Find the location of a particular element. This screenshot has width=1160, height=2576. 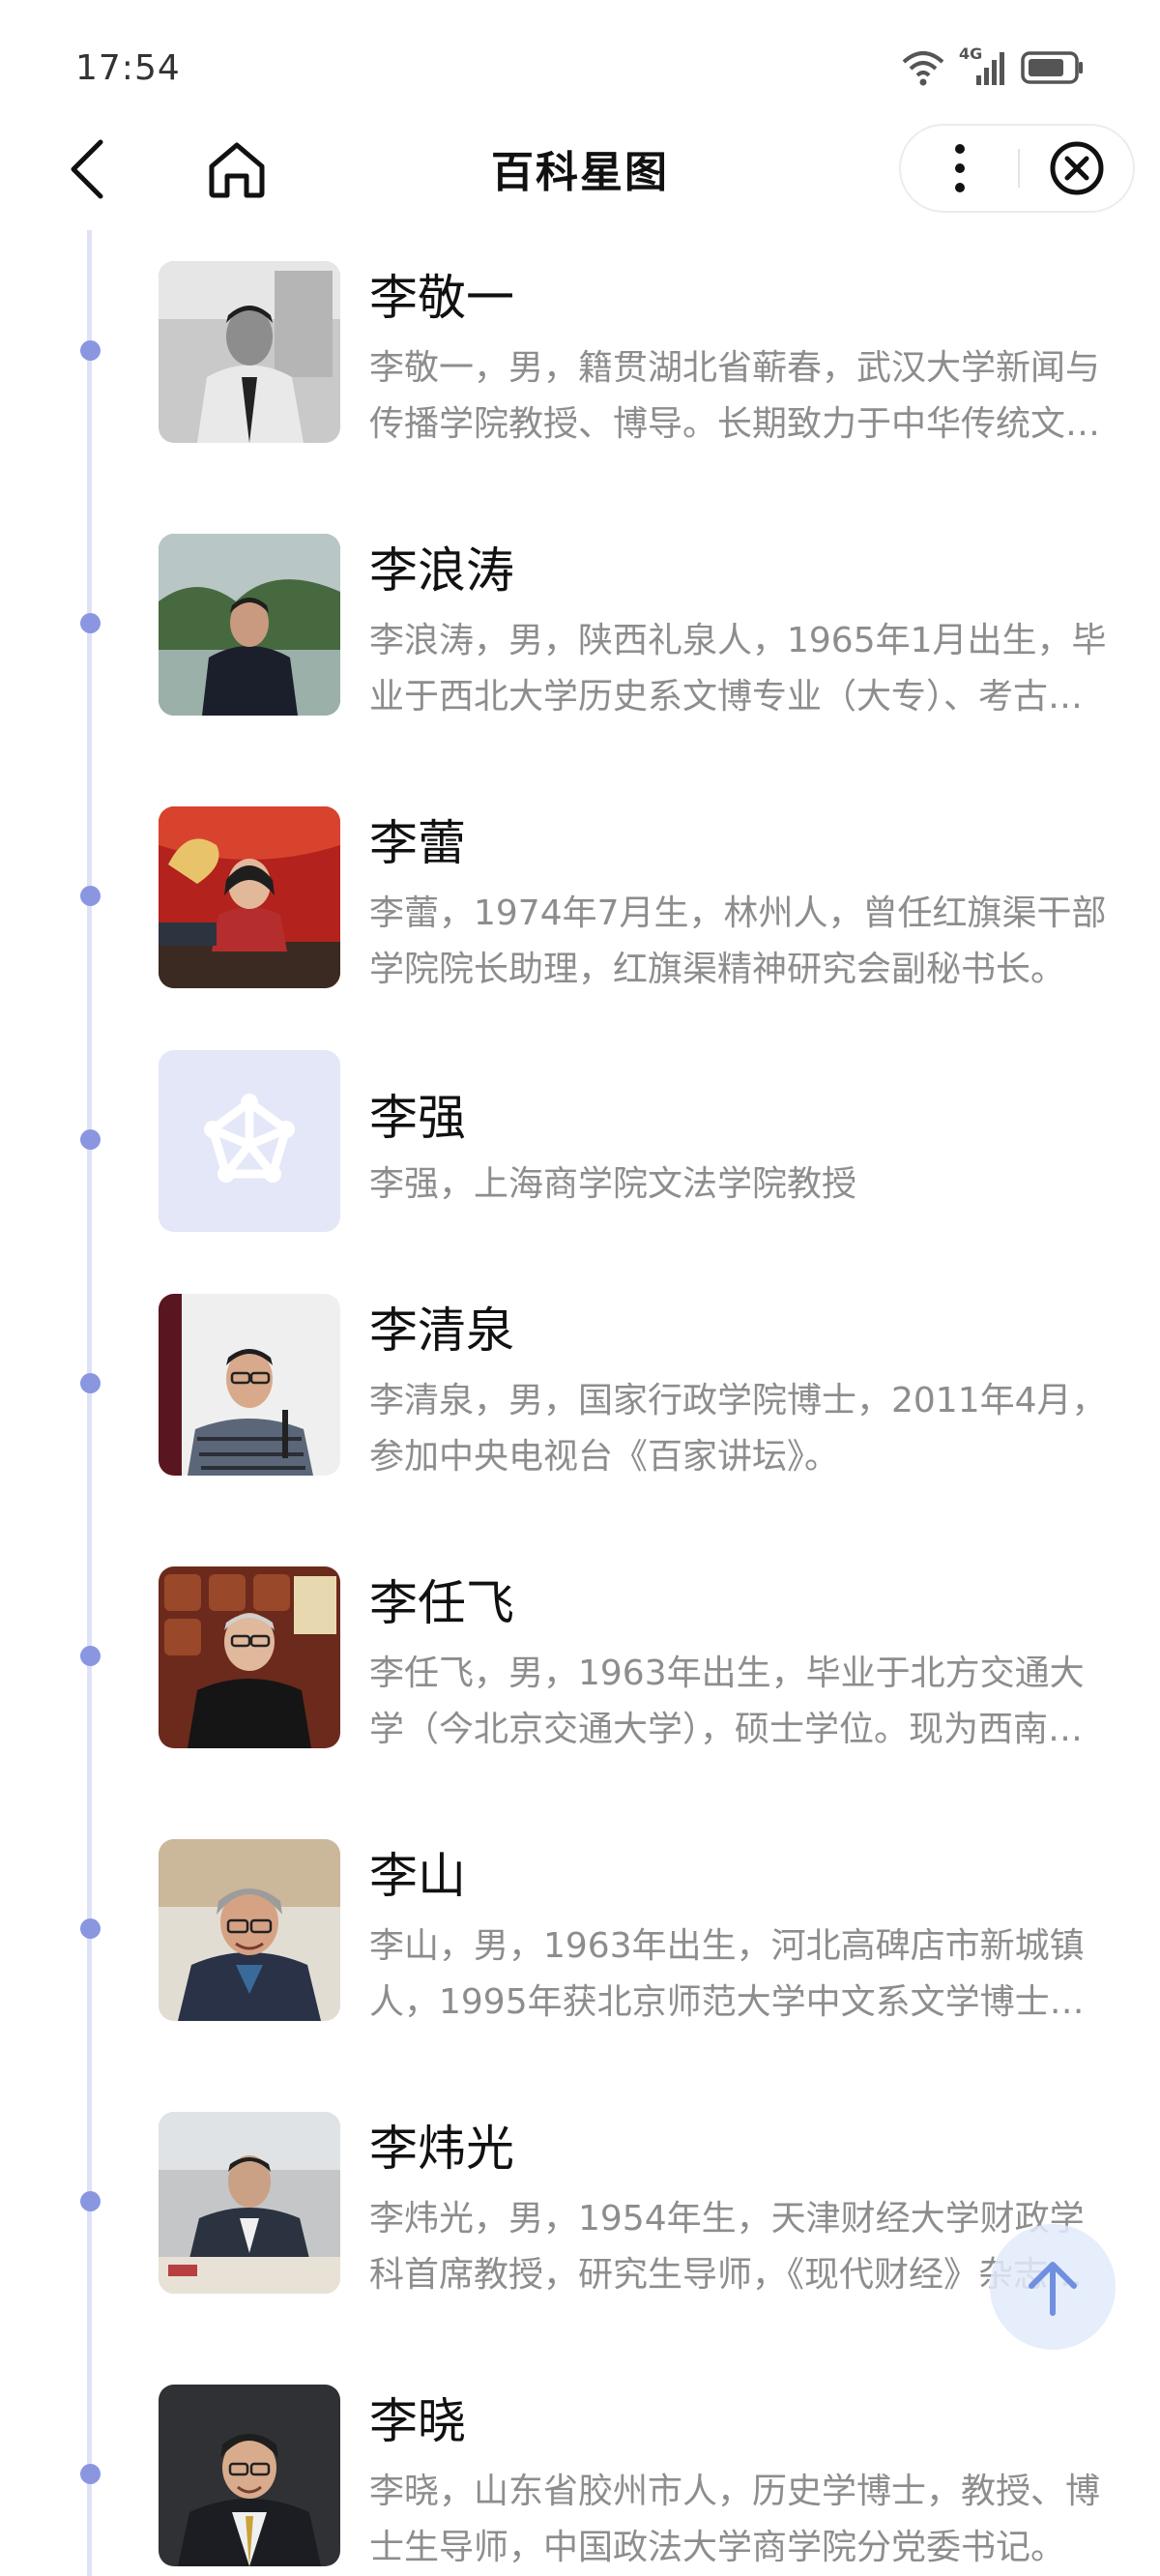

person-description: 李强，上海商学院文法学院教授 is located at coordinates (613, 1184).